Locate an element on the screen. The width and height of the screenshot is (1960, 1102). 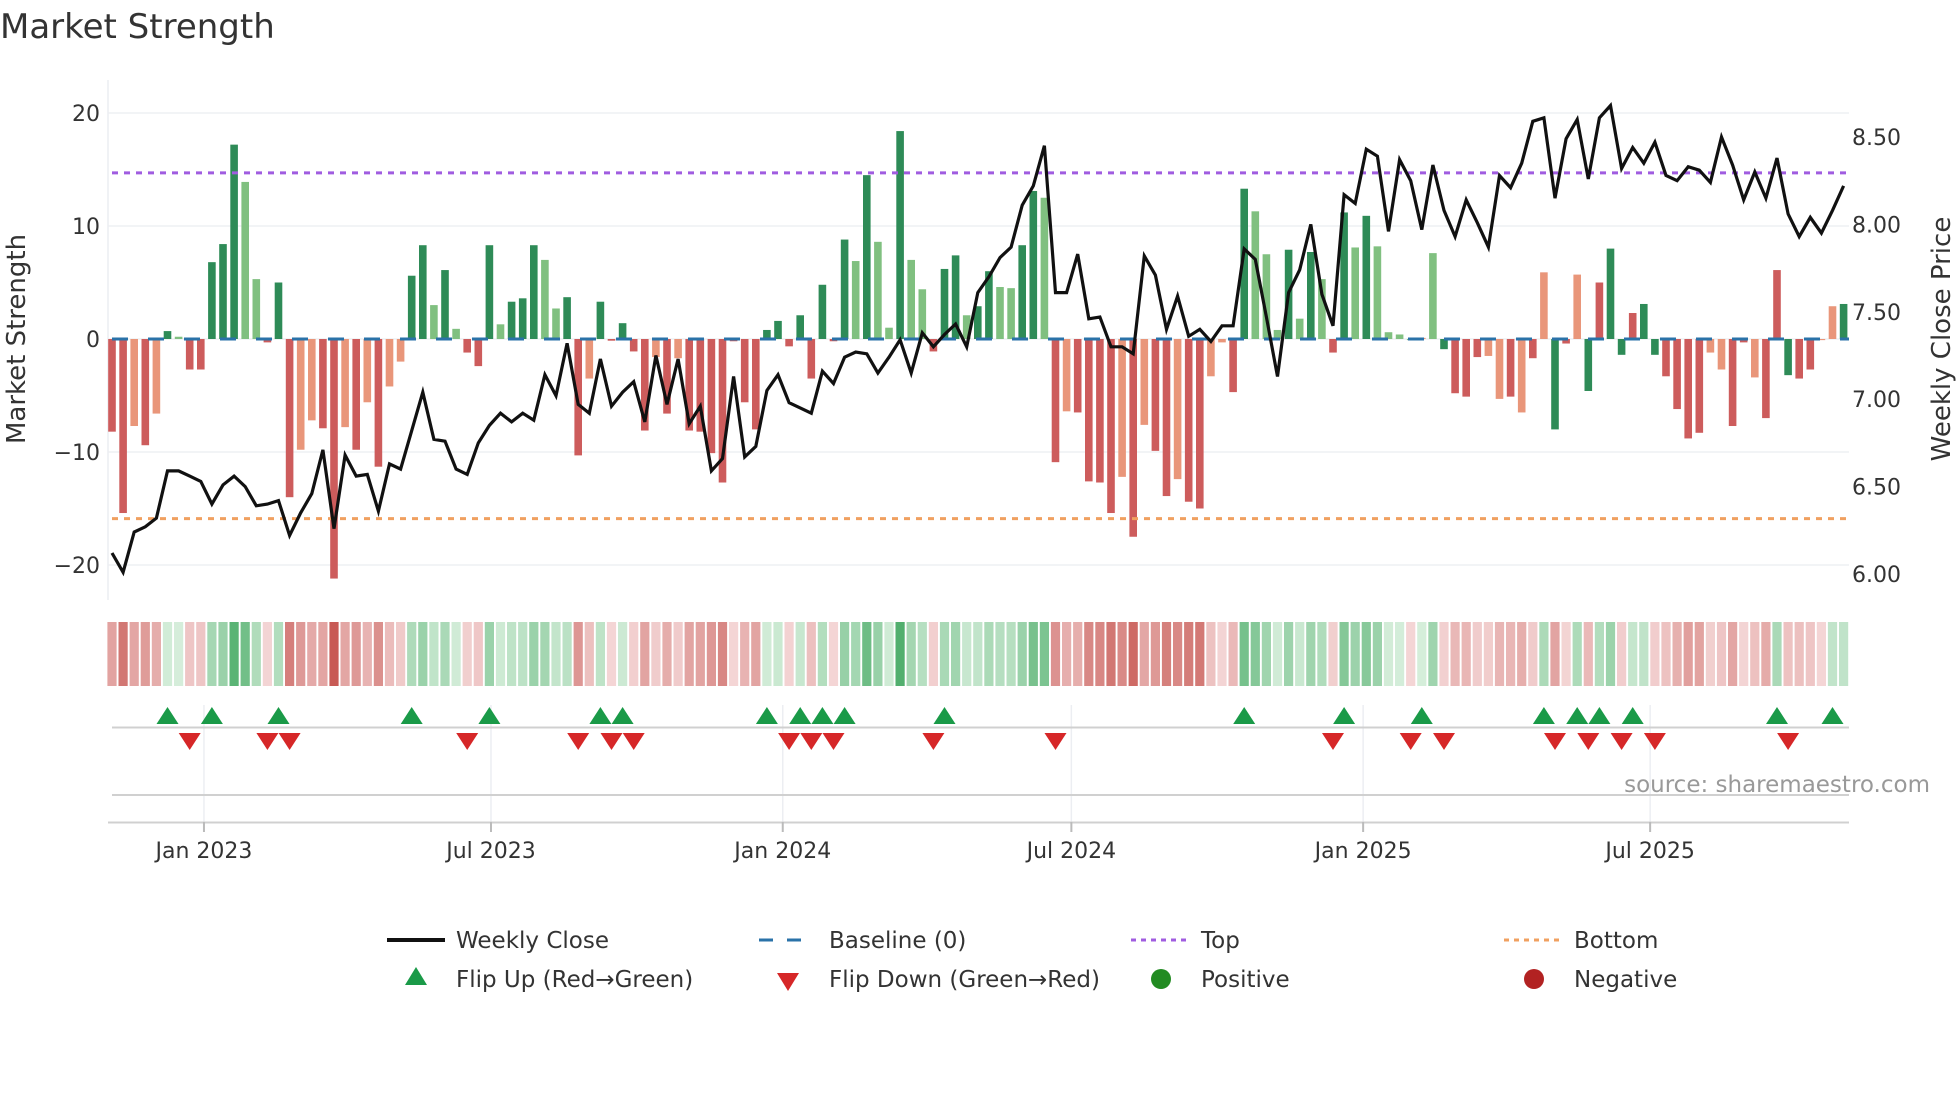
x-tick-label: Jul 2024 is located at coordinates (1071, 851).